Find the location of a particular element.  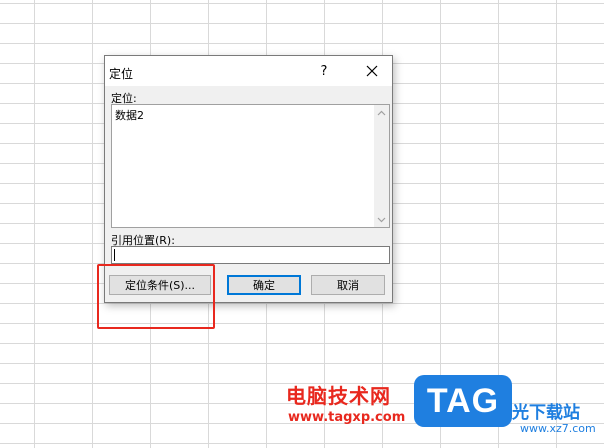

listbox-scrollbar is located at coordinates (381, 166).